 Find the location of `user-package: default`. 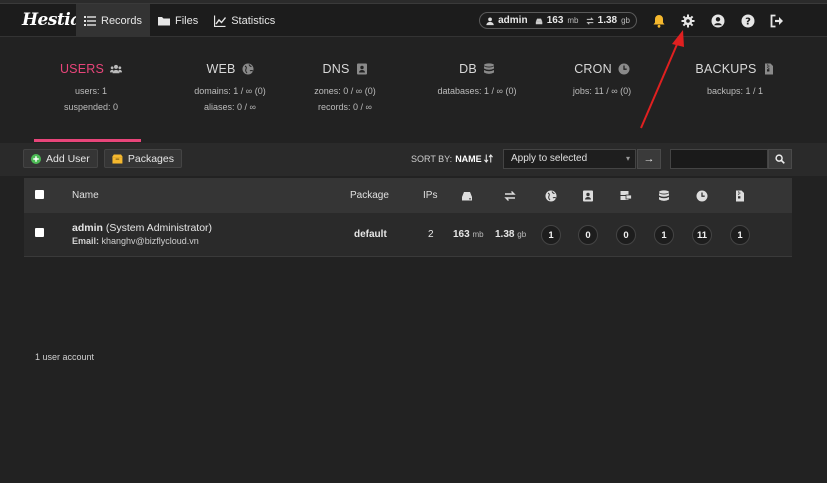

user-package: default is located at coordinates (370, 234).